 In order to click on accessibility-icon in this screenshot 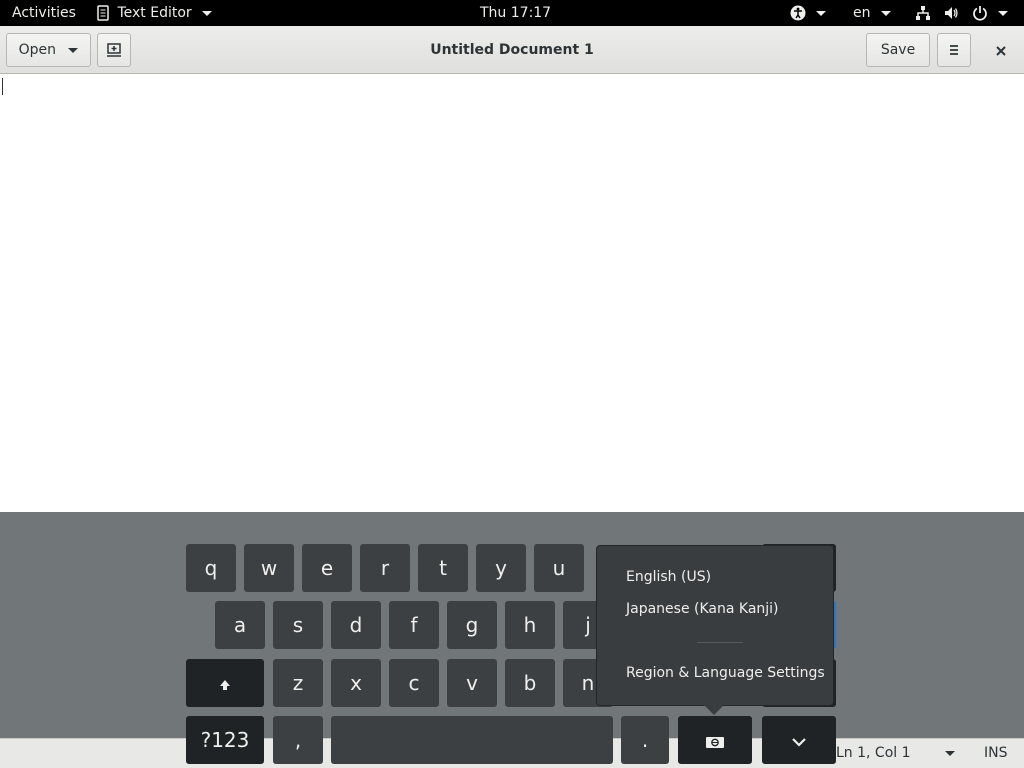, I will do `click(800, 13)`.